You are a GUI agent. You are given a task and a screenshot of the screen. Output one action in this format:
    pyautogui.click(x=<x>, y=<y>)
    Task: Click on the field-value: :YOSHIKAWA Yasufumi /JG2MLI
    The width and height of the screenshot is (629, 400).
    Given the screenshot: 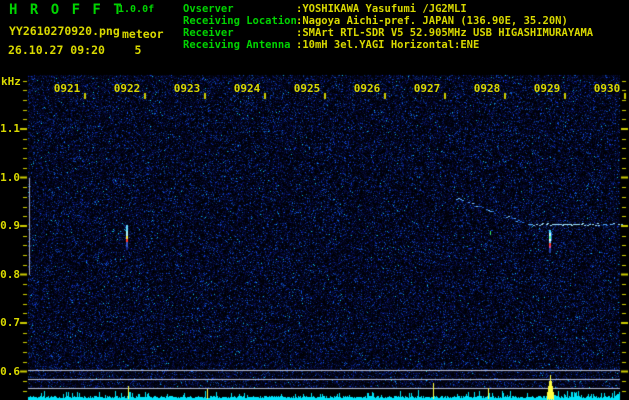 What is the action you would take?
    pyautogui.click(x=381, y=9)
    